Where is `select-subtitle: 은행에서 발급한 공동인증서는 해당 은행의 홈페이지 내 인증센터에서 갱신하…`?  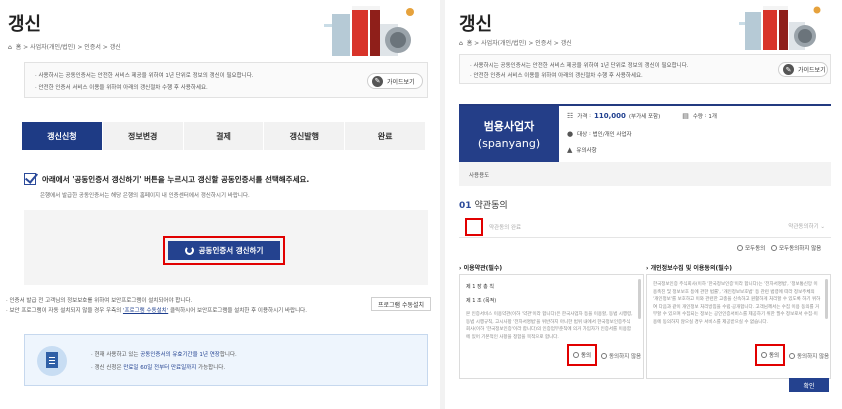
select-subtitle: 은행에서 발급한 공동인증서는 해당 은행의 홈페이지 내 인증센터에서 갱신하… is located at coordinates (145, 196).